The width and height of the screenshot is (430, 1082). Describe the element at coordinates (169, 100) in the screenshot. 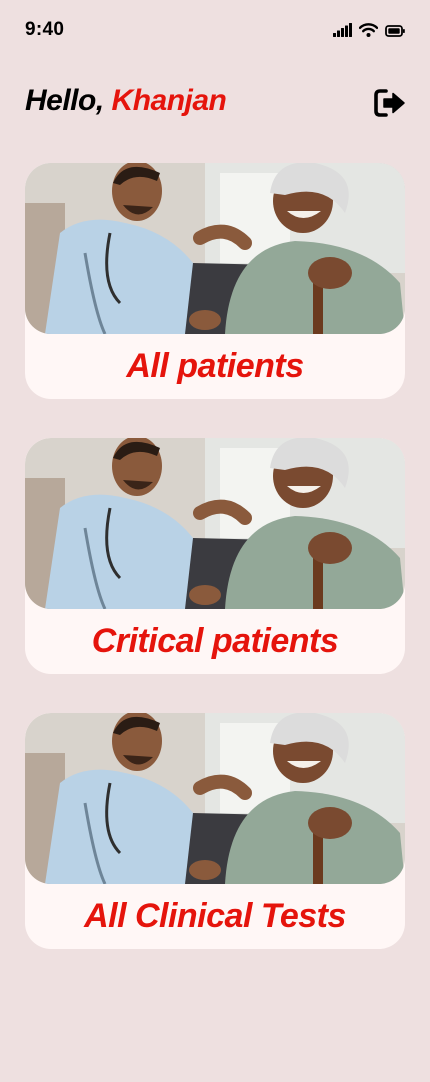

I see `user-name: Khanjan` at that location.